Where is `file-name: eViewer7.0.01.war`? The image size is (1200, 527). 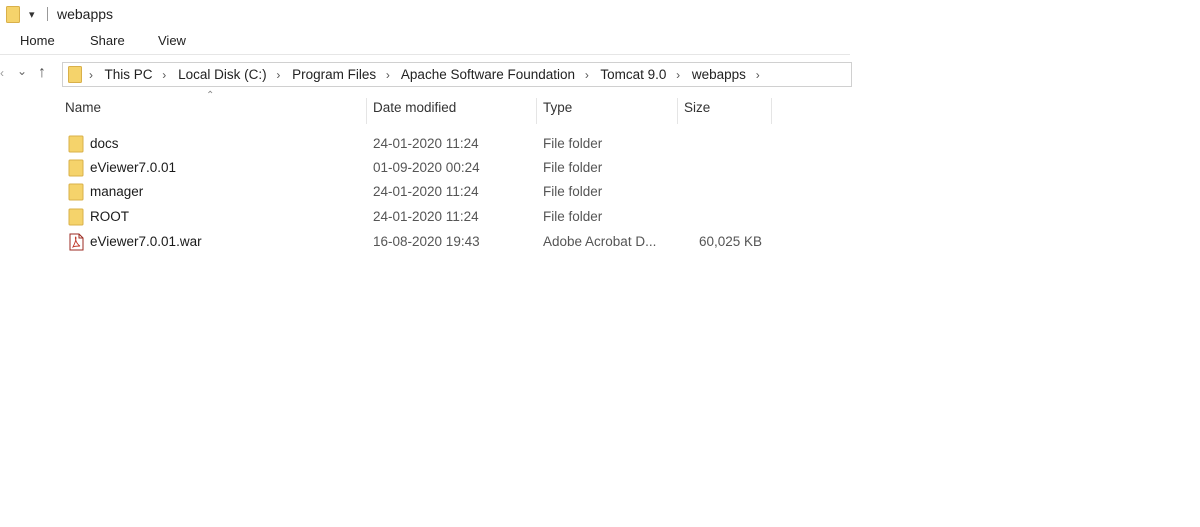
file-name: eViewer7.0.01.war is located at coordinates (146, 241).